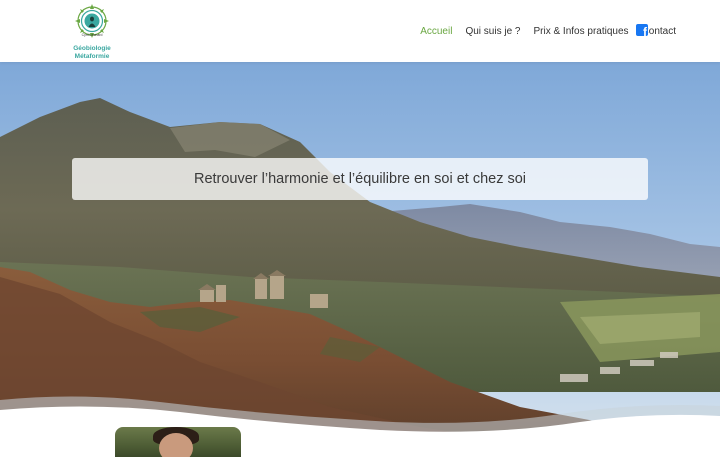  What do you see at coordinates (642, 30) in the screenshot?
I see `facebook-icon: f` at bounding box center [642, 30].